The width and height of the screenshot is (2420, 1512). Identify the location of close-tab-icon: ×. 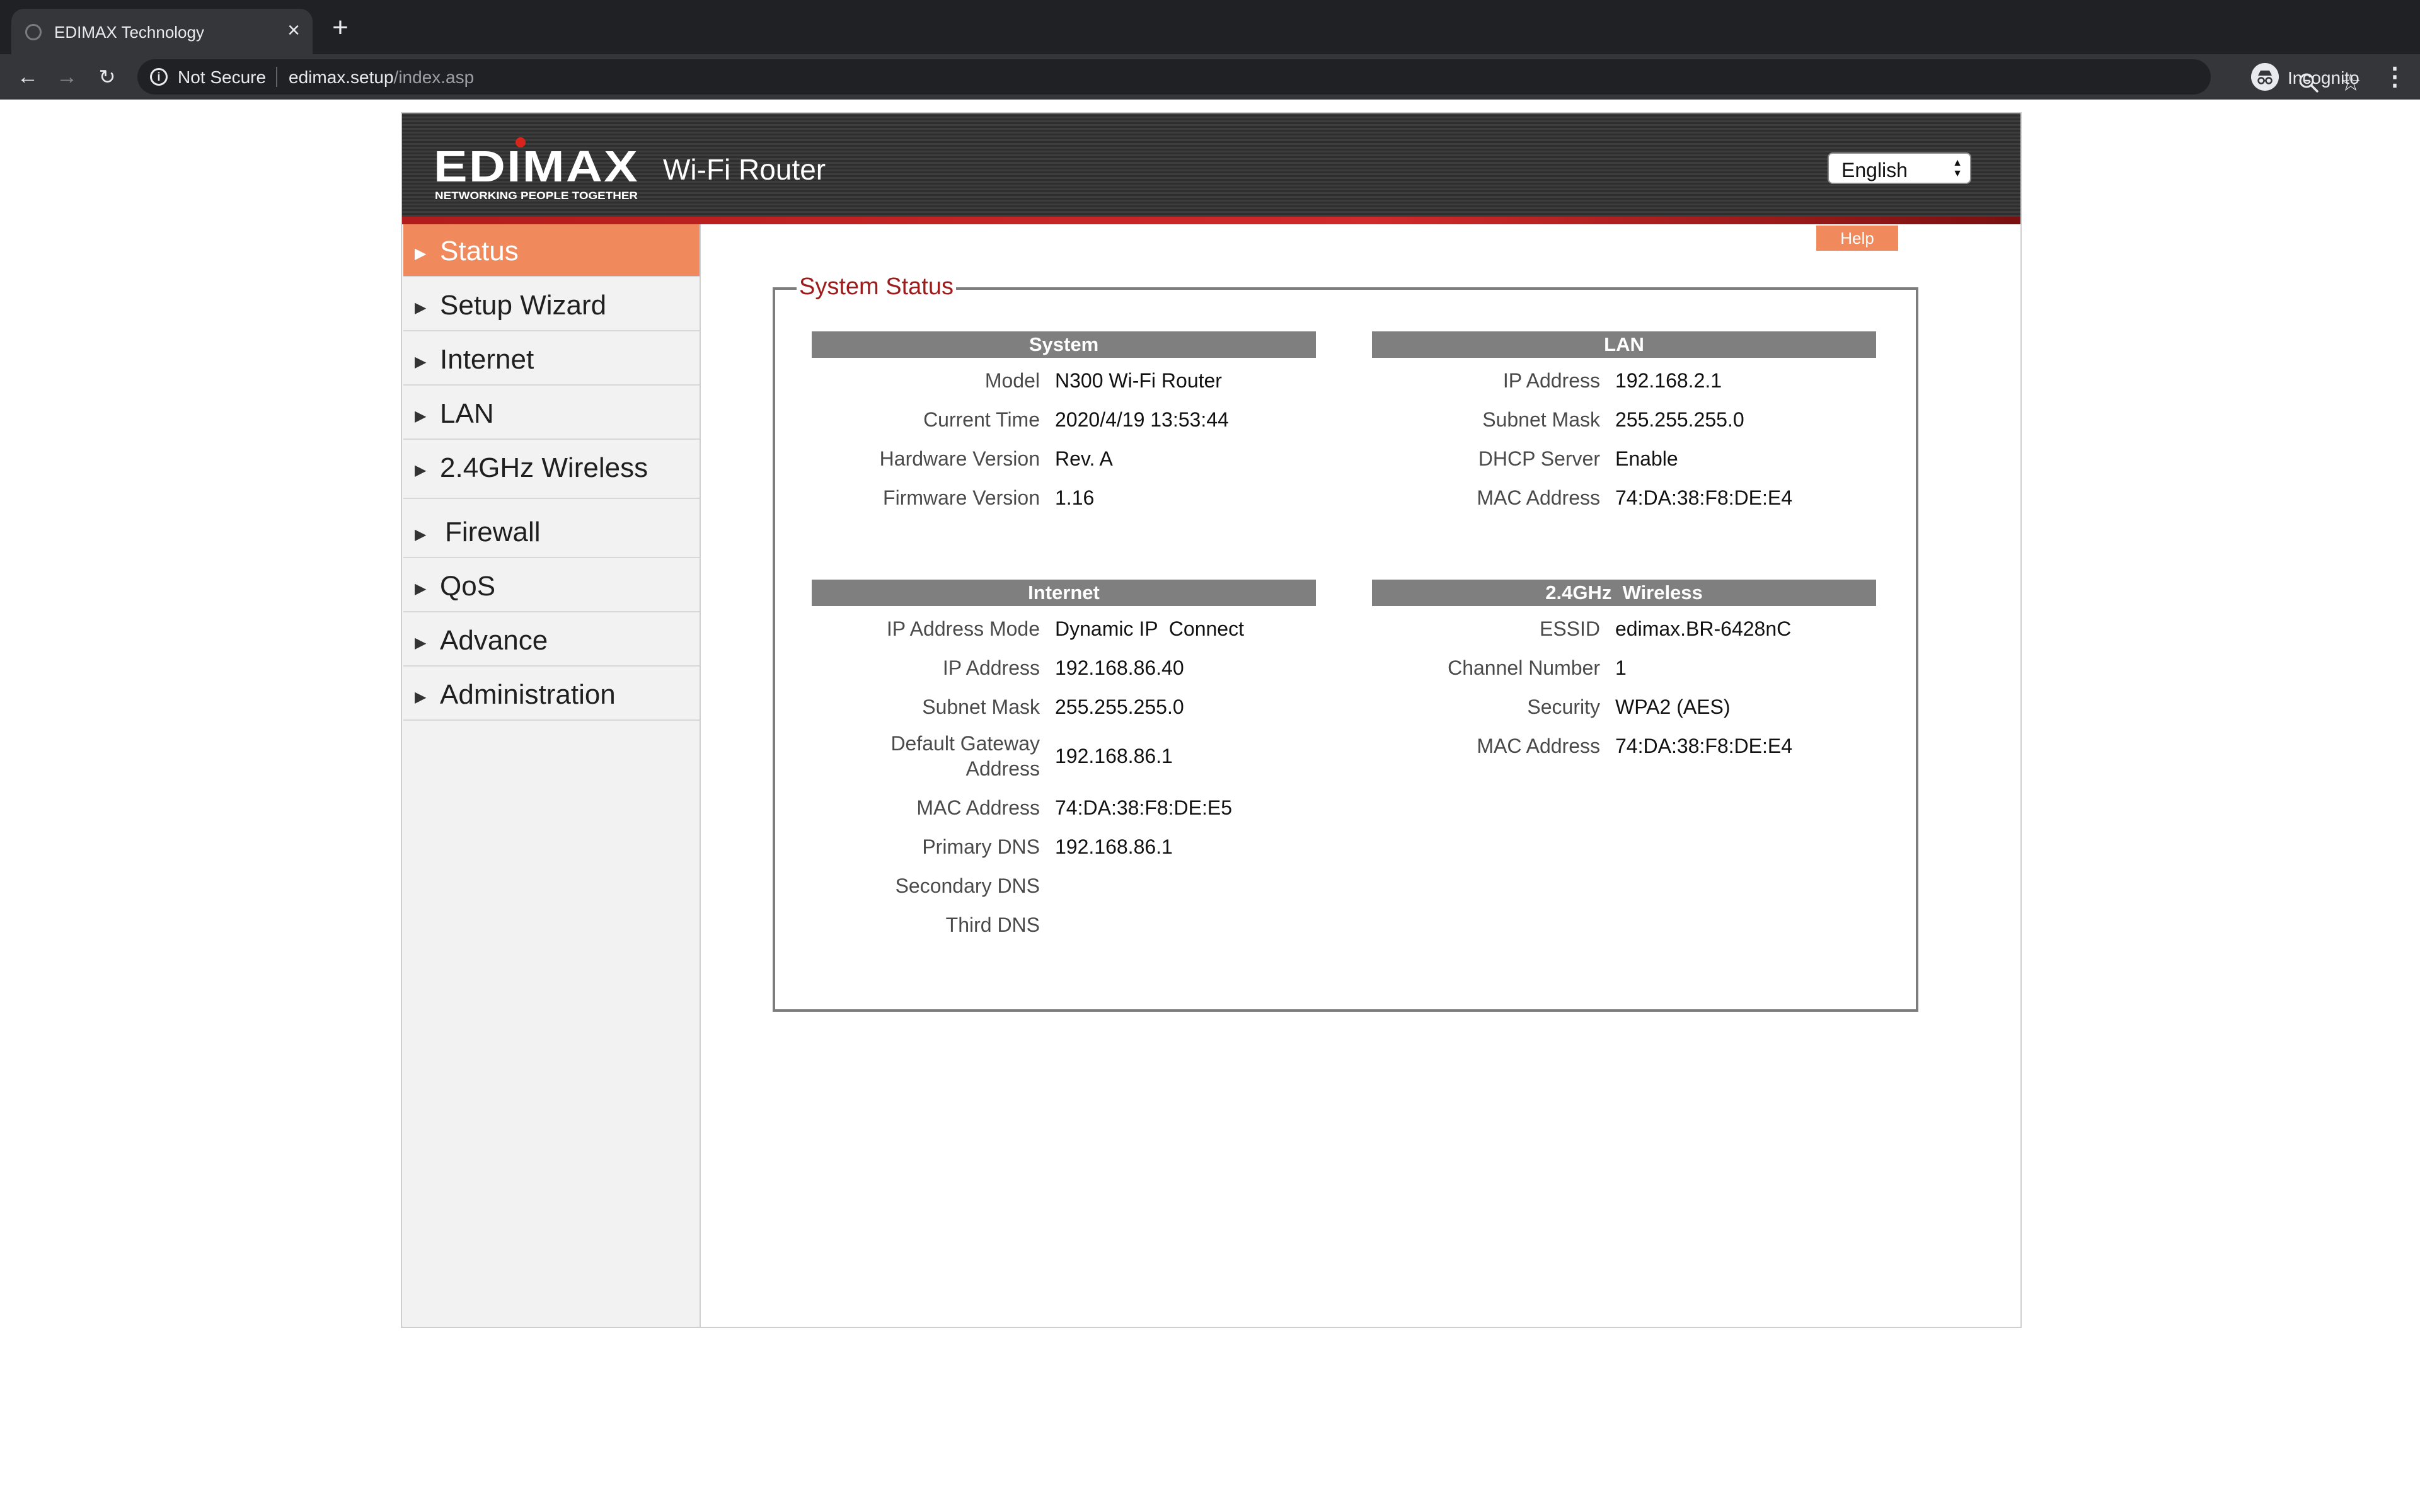
(294, 30).